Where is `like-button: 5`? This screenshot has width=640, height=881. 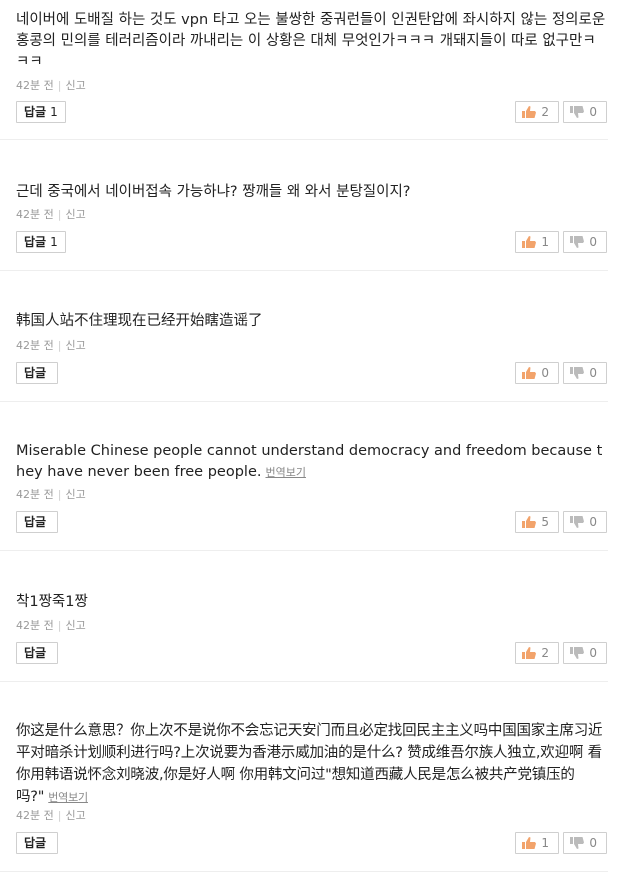
like-button: 5 is located at coordinates (537, 522).